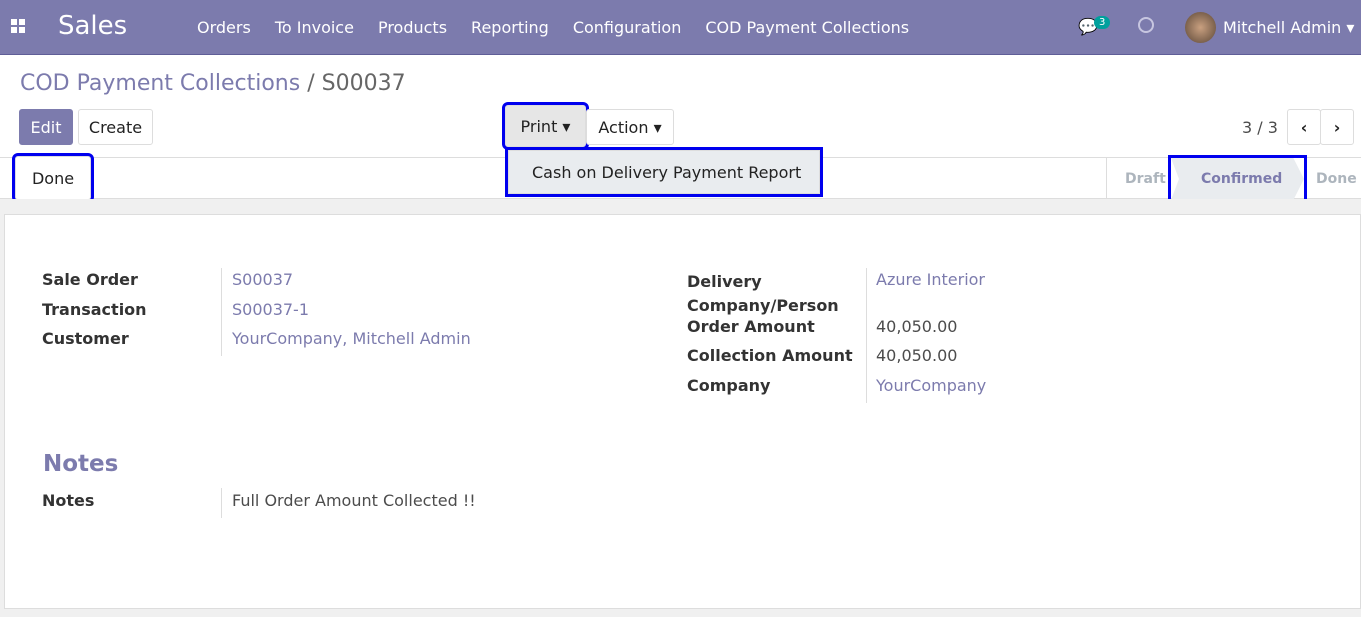 The height and width of the screenshot is (617, 1361). What do you see at coordinates (917, 326) in the screenshot?
I see `order-amount: 40,050.00` at bounding box center [917, 326].